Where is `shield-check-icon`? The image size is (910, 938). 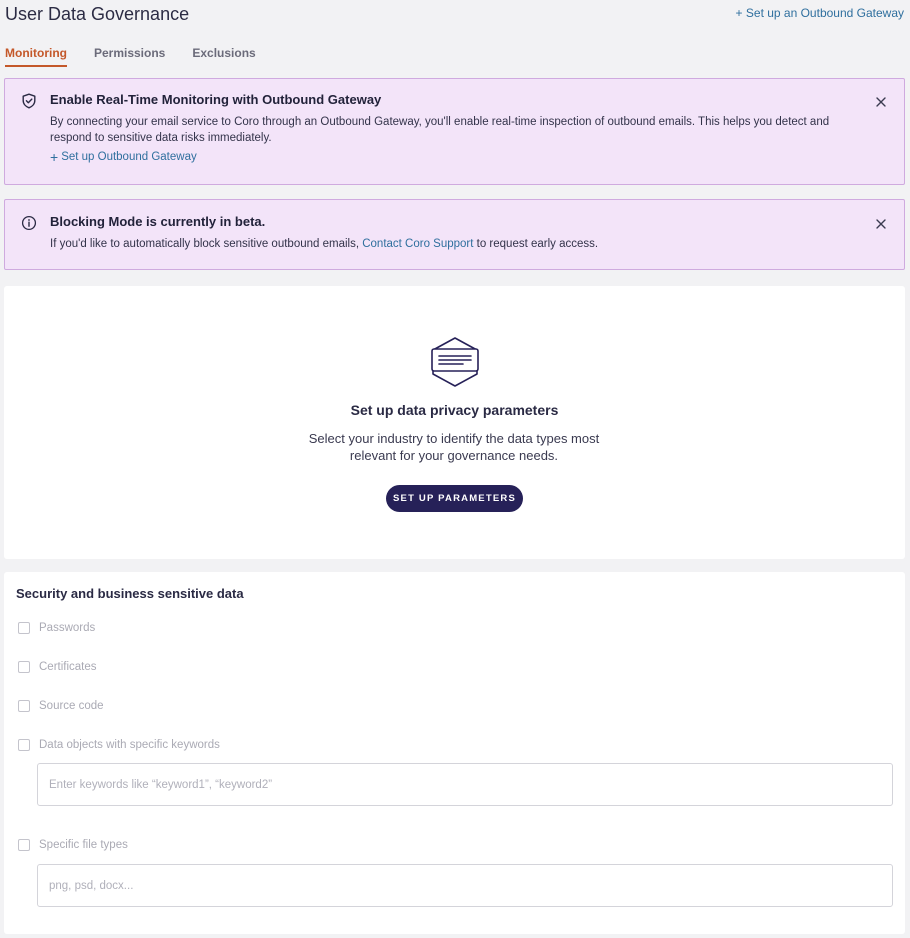
shield-check-icon is located at coordinates (29, 101).